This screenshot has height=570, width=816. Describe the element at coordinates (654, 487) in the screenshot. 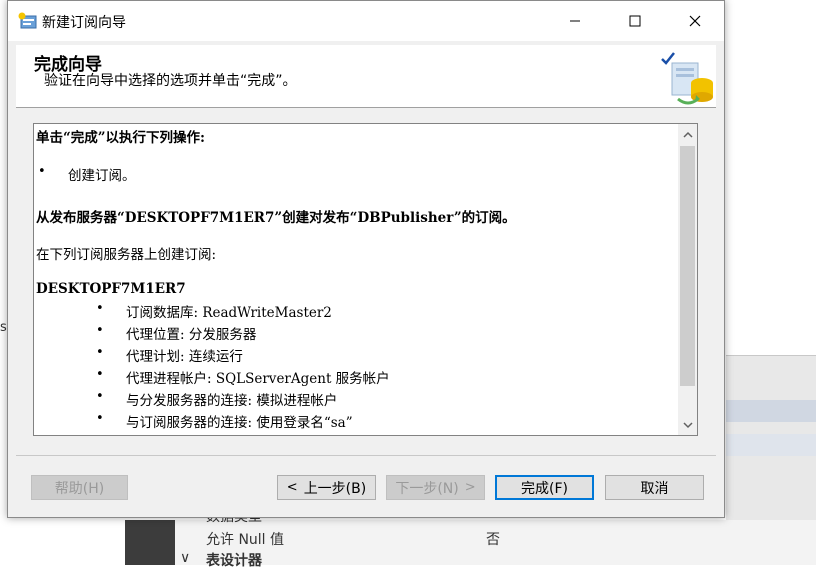

I see `cancel-button: 取消` at that location.